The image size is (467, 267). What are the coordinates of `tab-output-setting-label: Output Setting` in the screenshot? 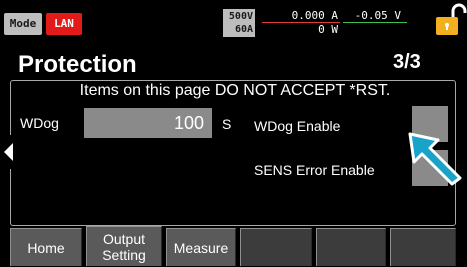 It's located at (124, 246).